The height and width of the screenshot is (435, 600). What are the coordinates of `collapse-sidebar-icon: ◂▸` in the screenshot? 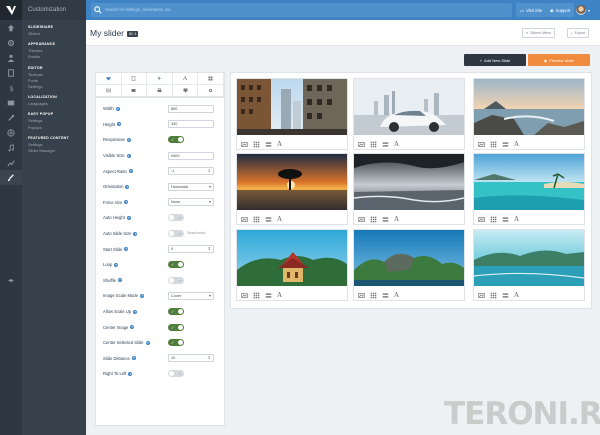 It's located at (11, 280).